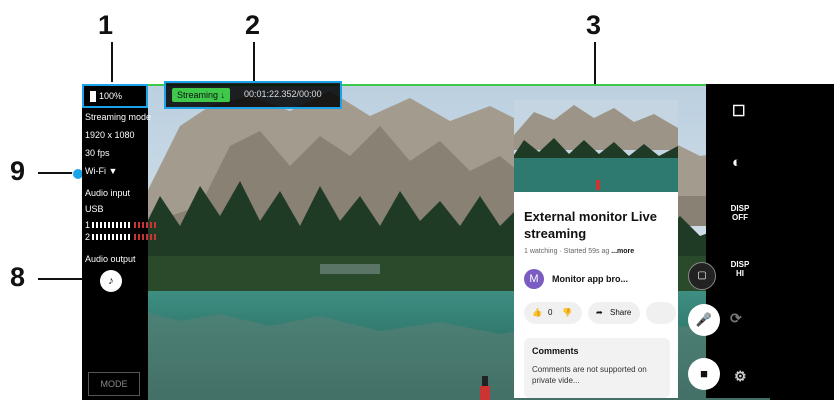  I want to click on rotate-icon: ⟳, so click(736, 318).